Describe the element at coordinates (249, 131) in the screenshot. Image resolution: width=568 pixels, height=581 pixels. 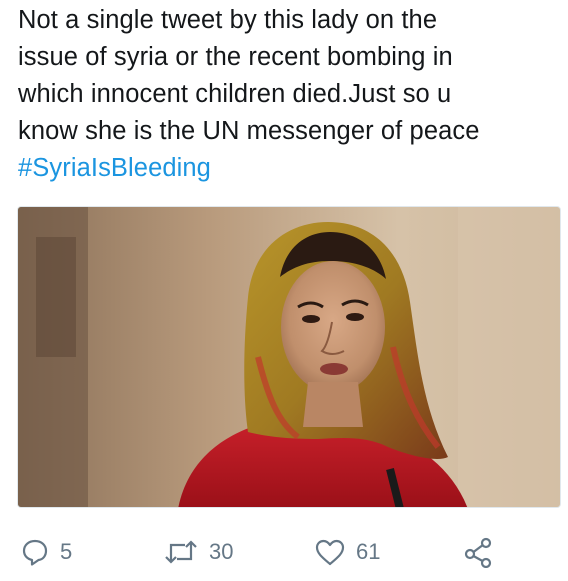
I see `tweet-text-line: know she is the UN messenger of peace` at that location.